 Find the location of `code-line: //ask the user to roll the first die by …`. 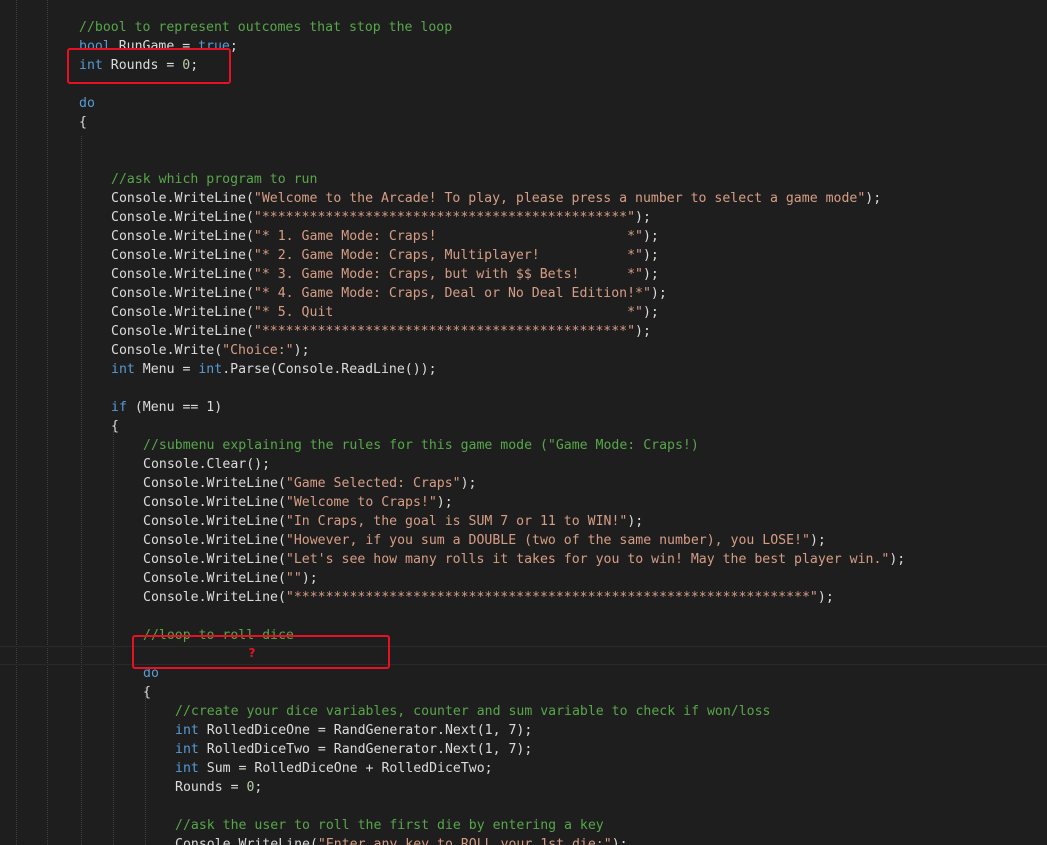

code-line: //ask the user to roll the first die by … is located at coordinates (389, 825).